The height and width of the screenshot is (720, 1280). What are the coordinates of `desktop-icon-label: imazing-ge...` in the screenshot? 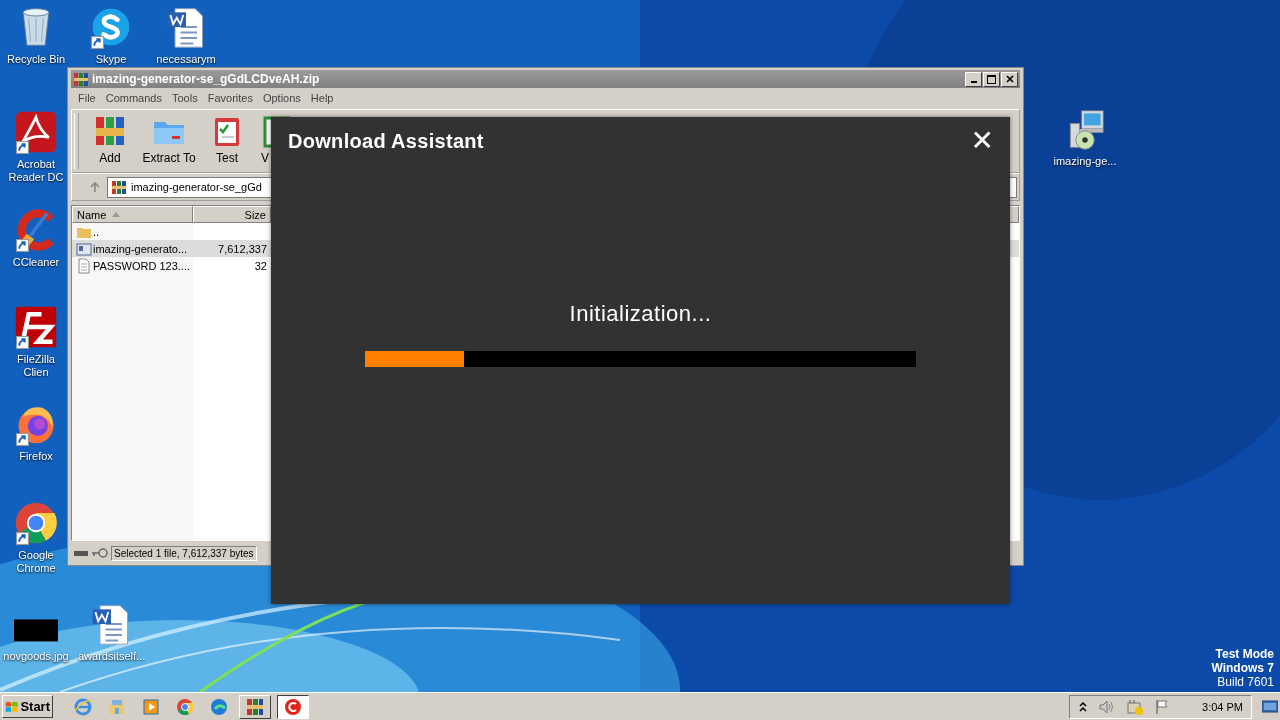 It's located at (1085, 161).